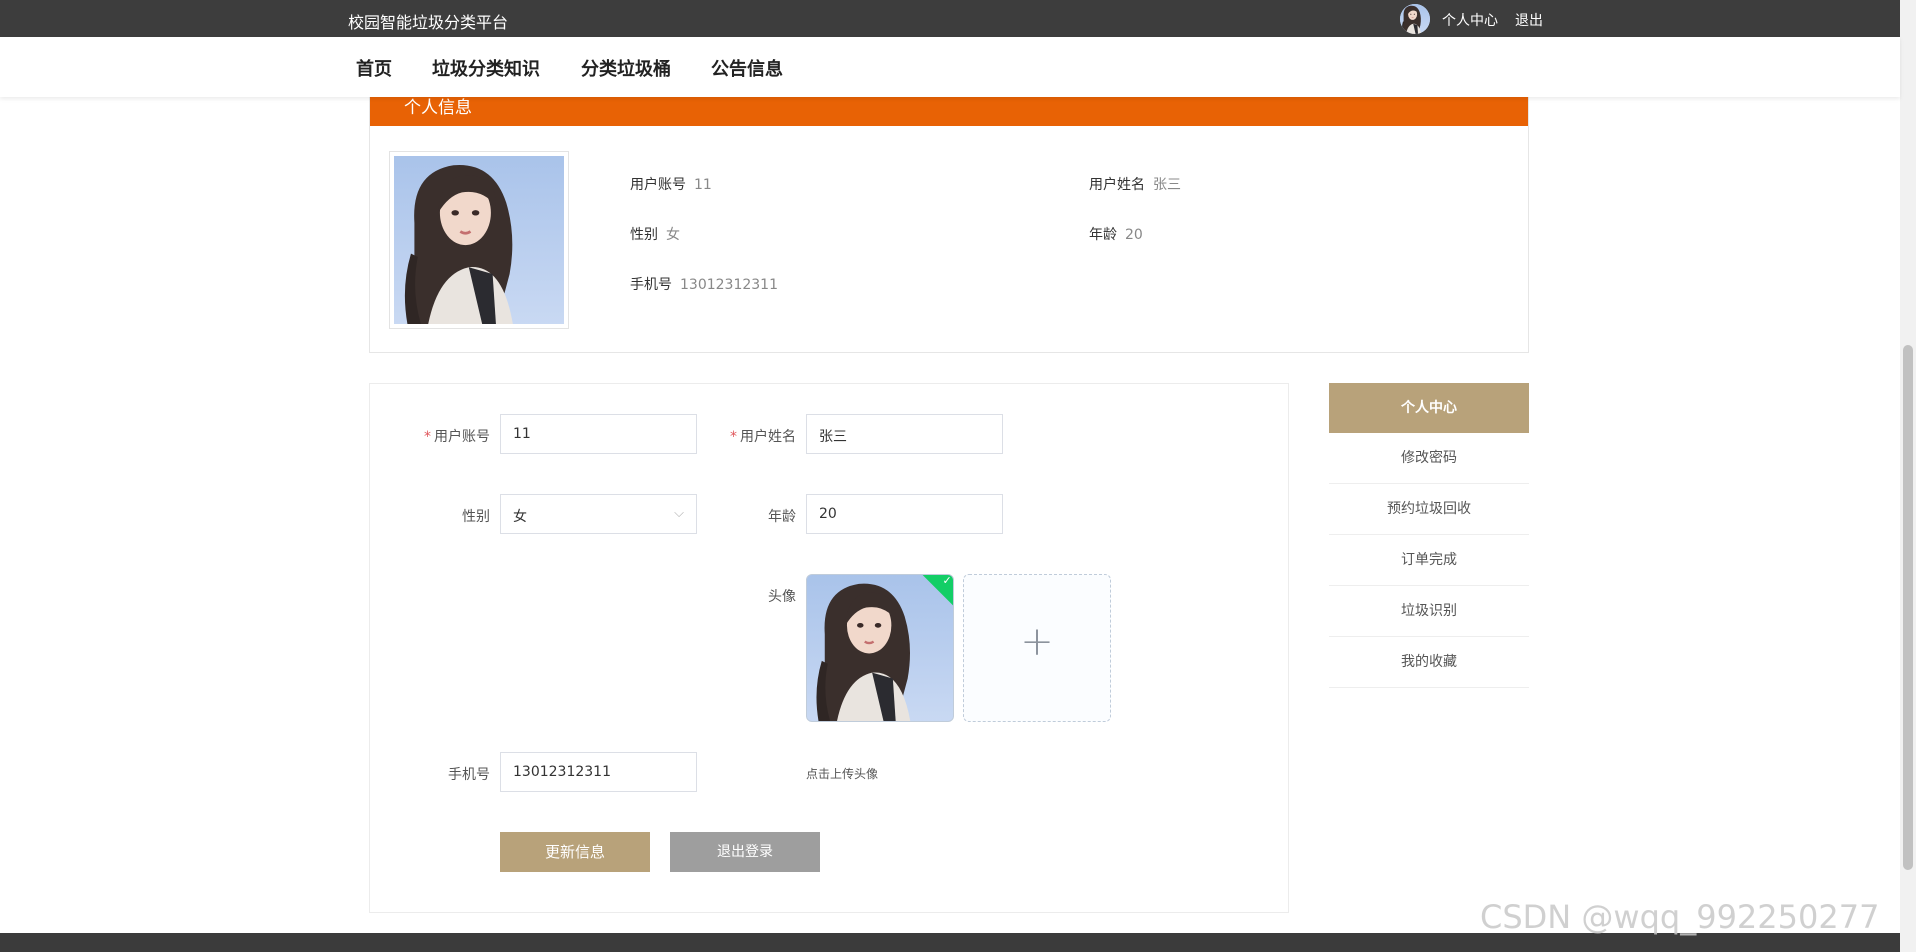 Image resolution: width=1916 pixels, height=952 pixels. I want to click on avatar-field-label: 头像, so click(782, 597).